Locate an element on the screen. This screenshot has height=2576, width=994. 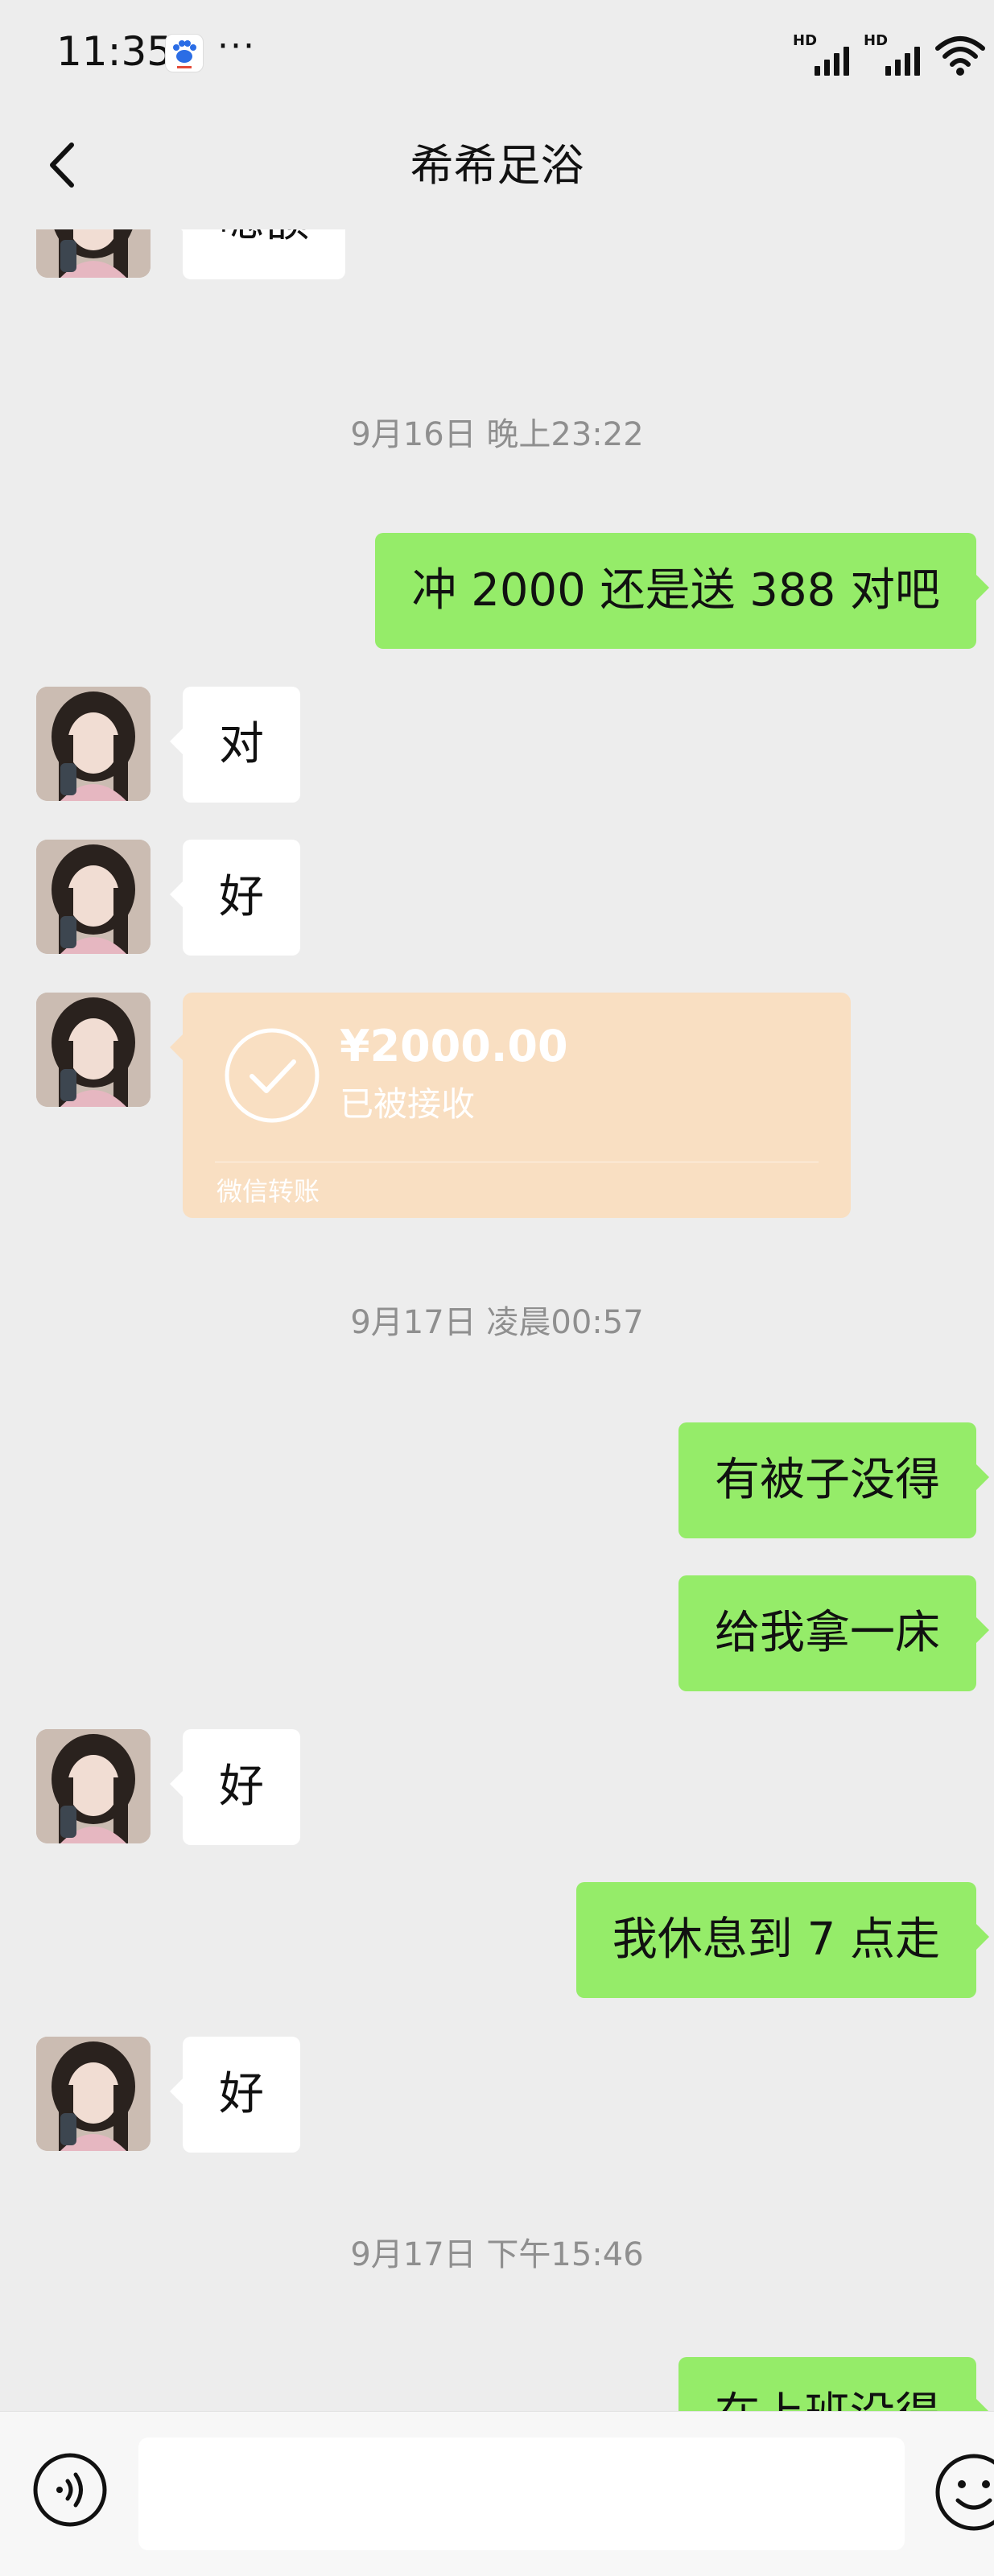
status-indicators: HD HD is located at coordinates (889, 55).